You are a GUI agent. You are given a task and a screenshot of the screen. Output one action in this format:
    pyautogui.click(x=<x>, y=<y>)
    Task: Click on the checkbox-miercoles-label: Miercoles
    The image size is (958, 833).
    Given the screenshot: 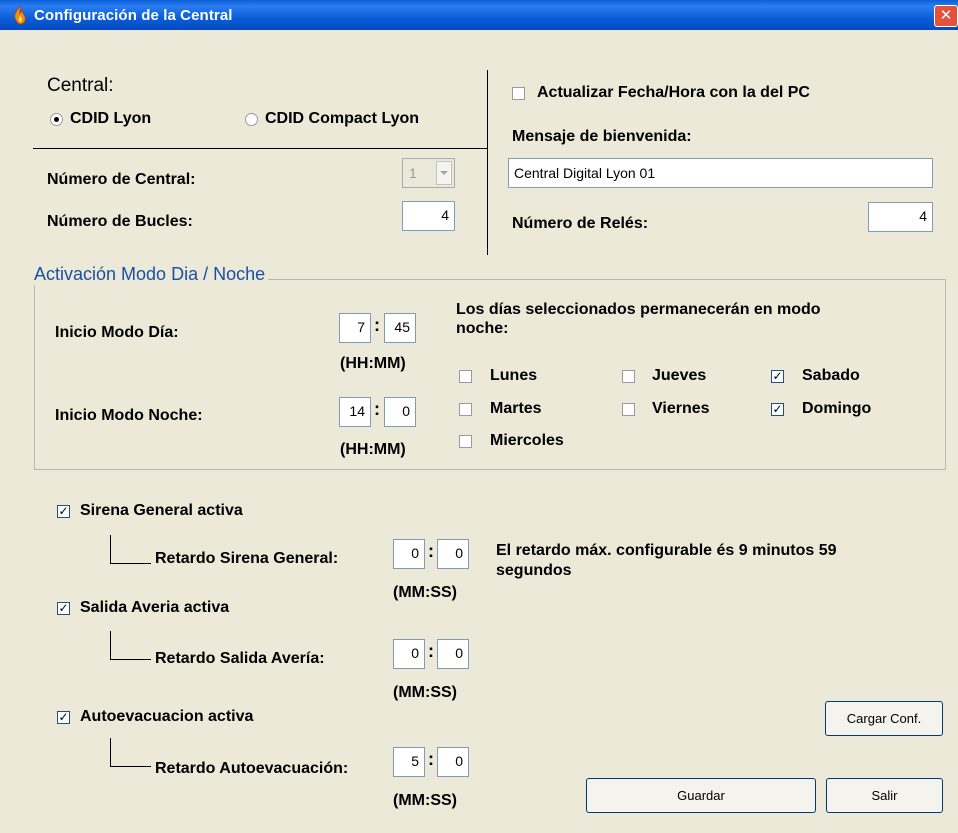 What is the action you would take?
    pyautogui.click(x=527, y=441)
    